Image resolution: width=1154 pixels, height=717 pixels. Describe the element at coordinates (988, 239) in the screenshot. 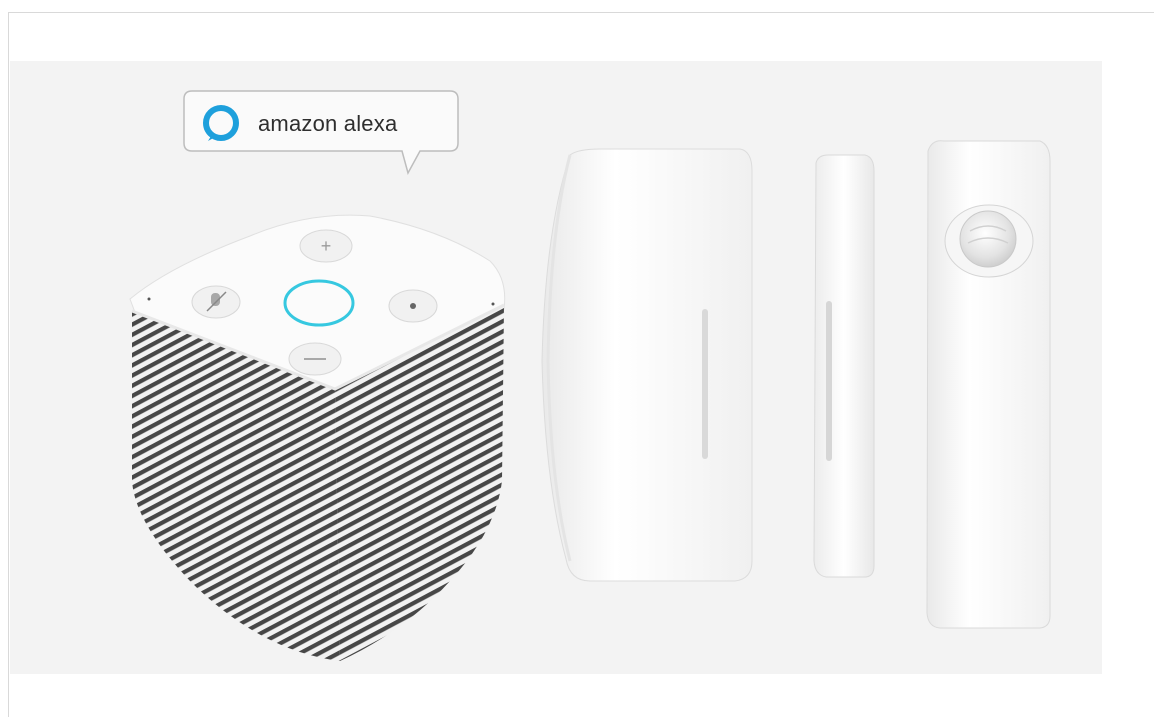

I see `pir-lens-icon` at that location.